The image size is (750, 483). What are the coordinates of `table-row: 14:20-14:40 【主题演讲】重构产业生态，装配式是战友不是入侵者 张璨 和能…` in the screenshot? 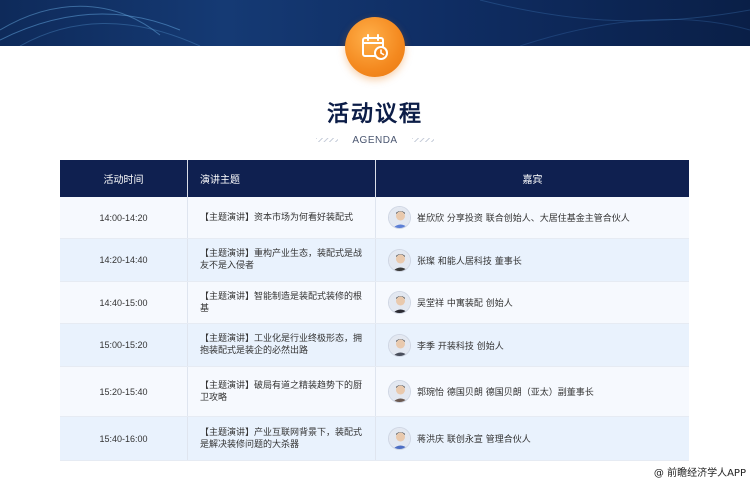 It's located at (374, 260).